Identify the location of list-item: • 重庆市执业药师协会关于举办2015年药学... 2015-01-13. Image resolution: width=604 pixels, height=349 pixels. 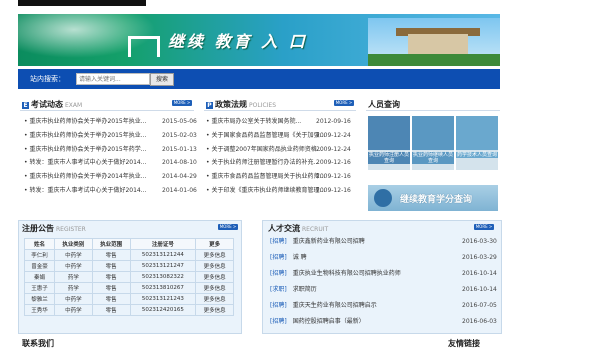
(111, 150).